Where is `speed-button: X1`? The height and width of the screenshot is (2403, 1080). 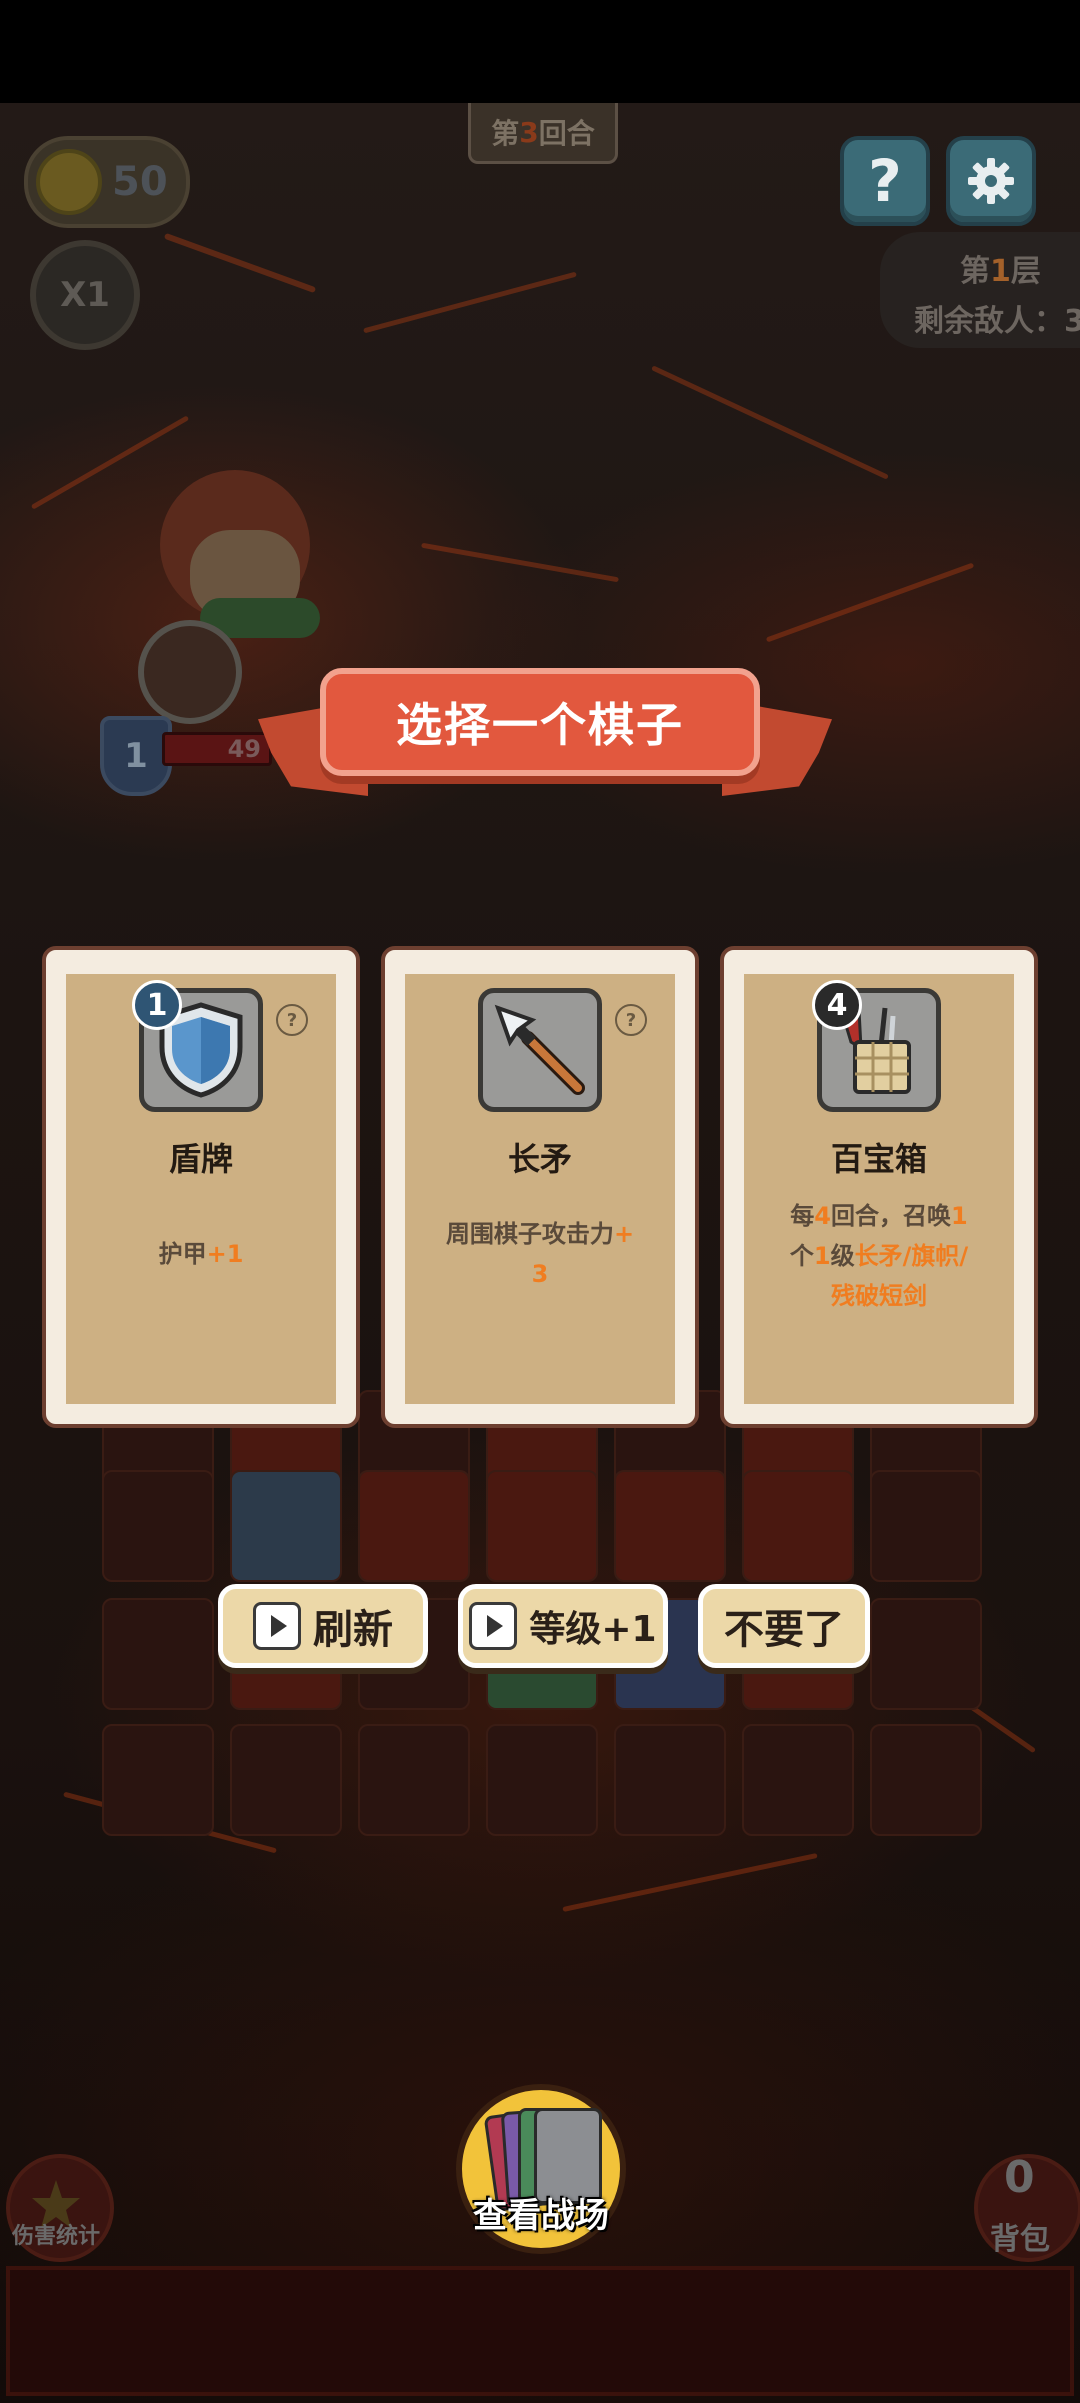 speed-button: X1 is located at coordinates (85, 295).